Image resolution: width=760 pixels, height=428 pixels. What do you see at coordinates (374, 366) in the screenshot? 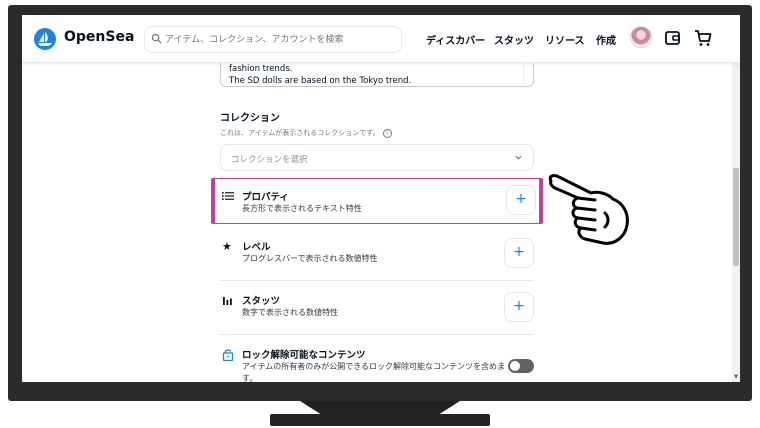
I see `unlockable-subtitle: アイテムの所有者のみが公開できるロック解除可能なコンテンツを含めま` at bounding box center [374, 366].